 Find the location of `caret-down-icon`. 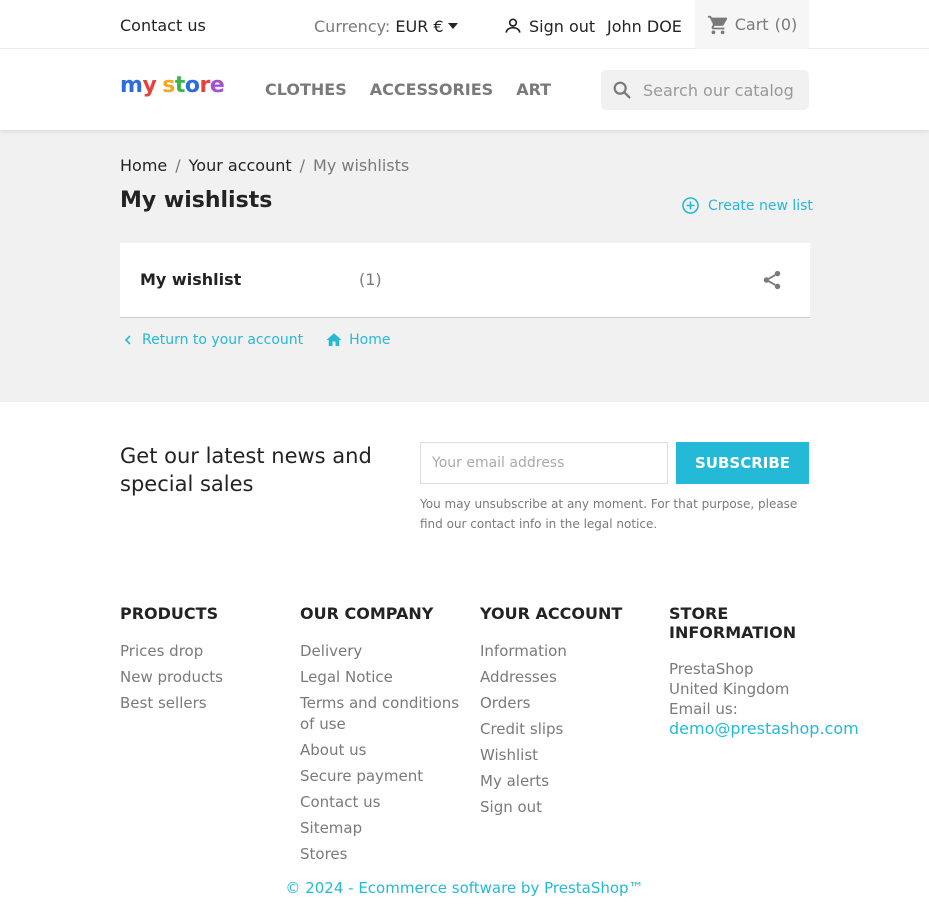

caret-down-icon is located at coordinates (452, 26).